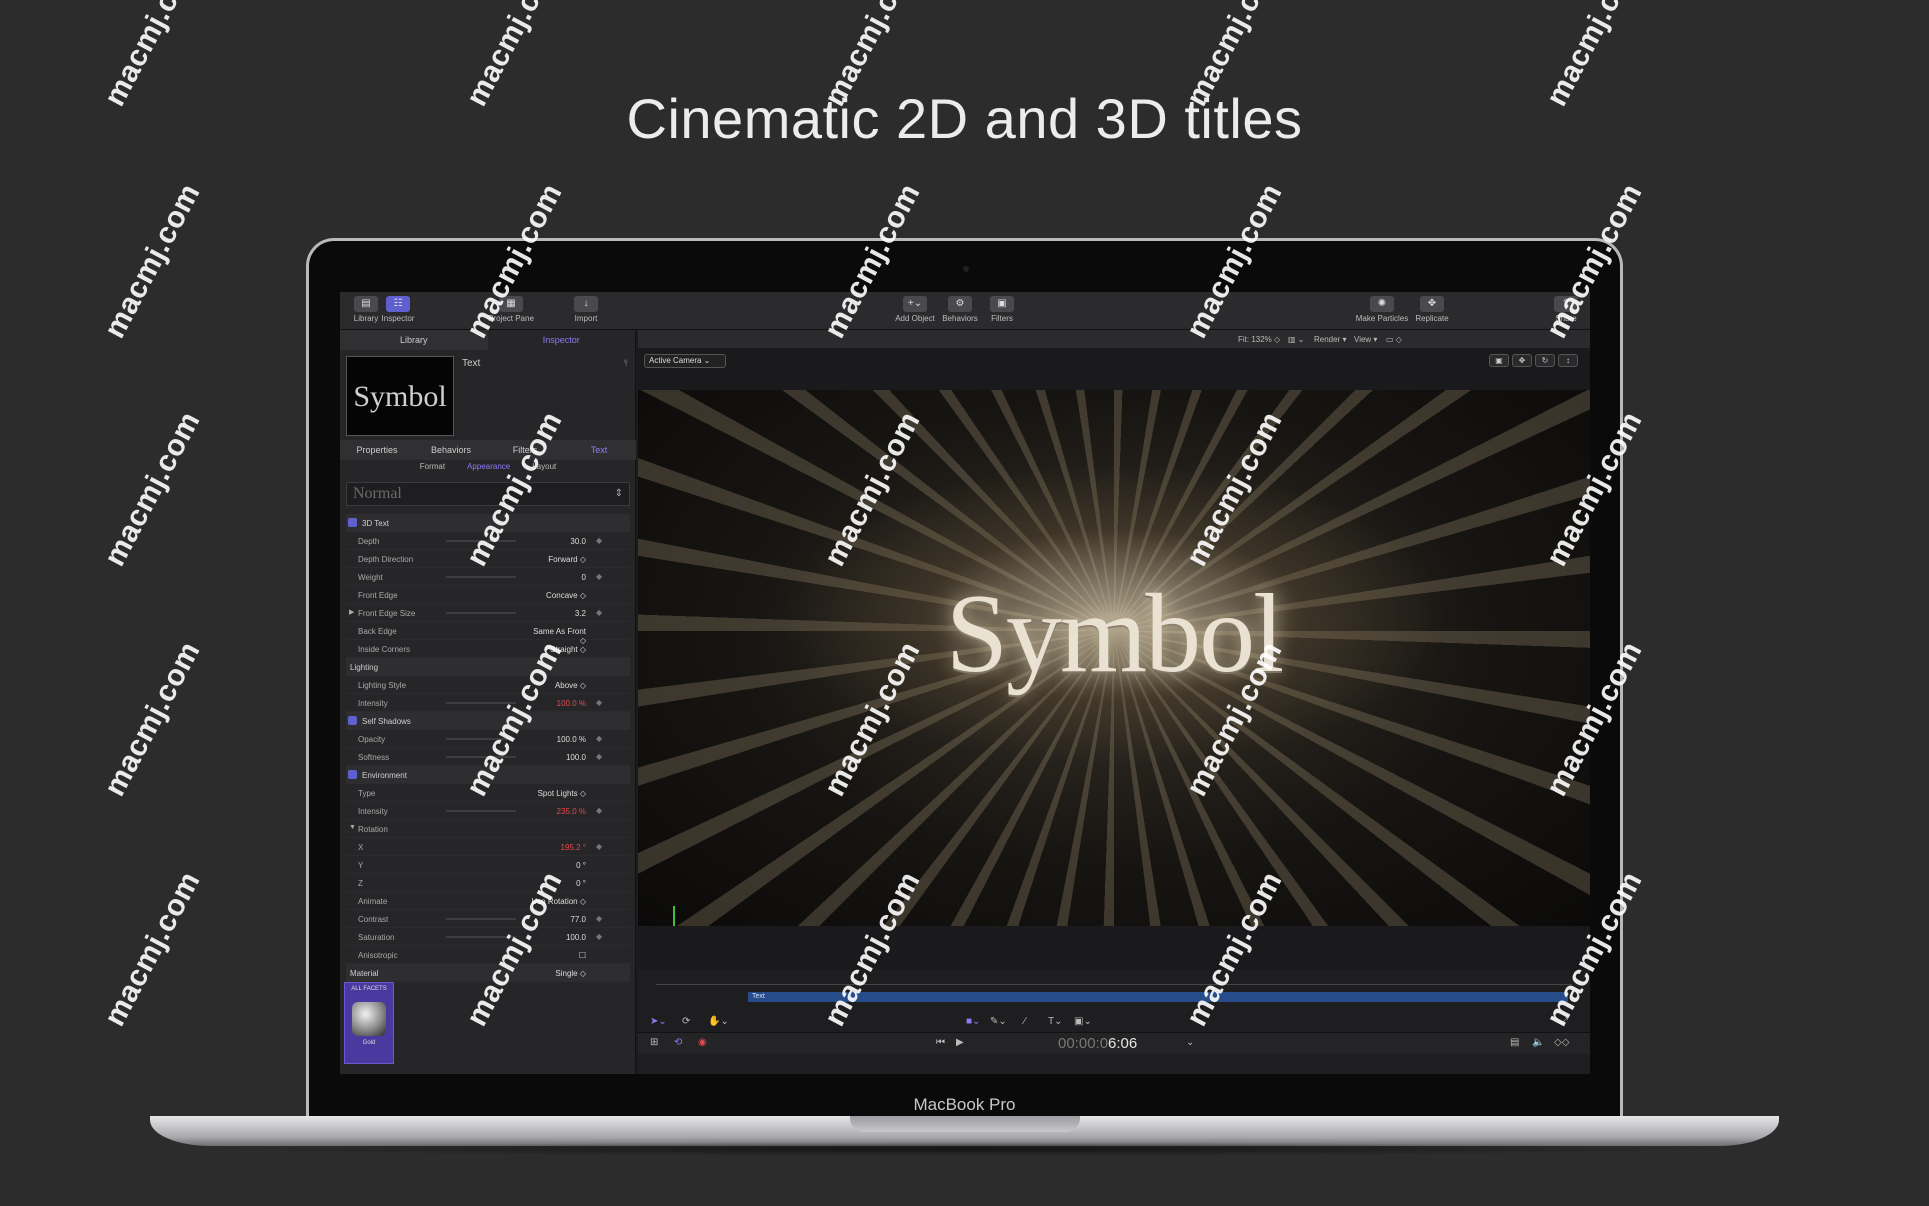 The image size is (1929, 1206). Describe the element at coordinates (556, 955) in the screenshot. I see `property-value: ☐` at that location.